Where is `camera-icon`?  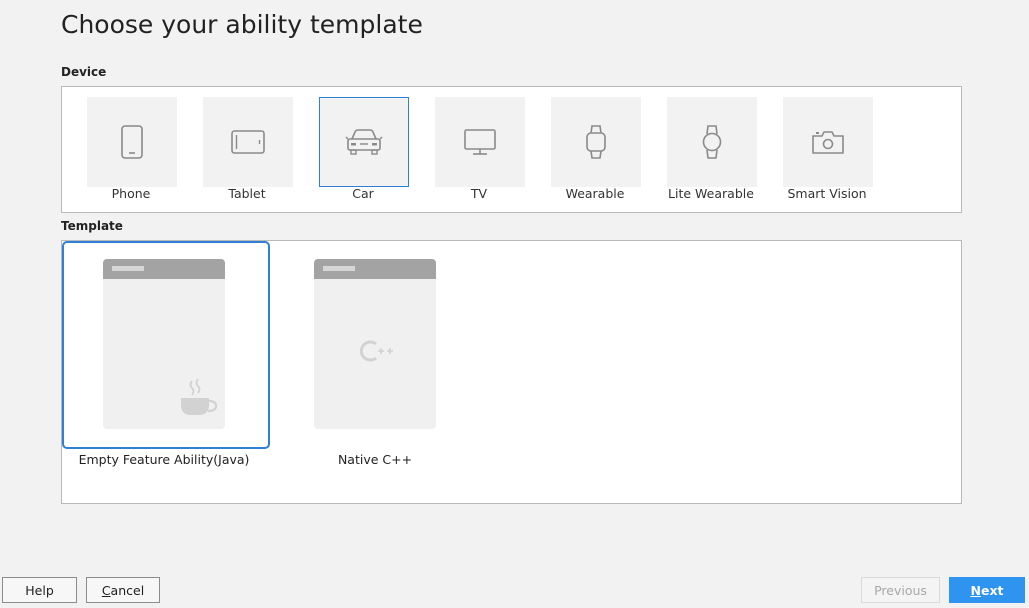
camera-icon is located at coordinates (828, 142).